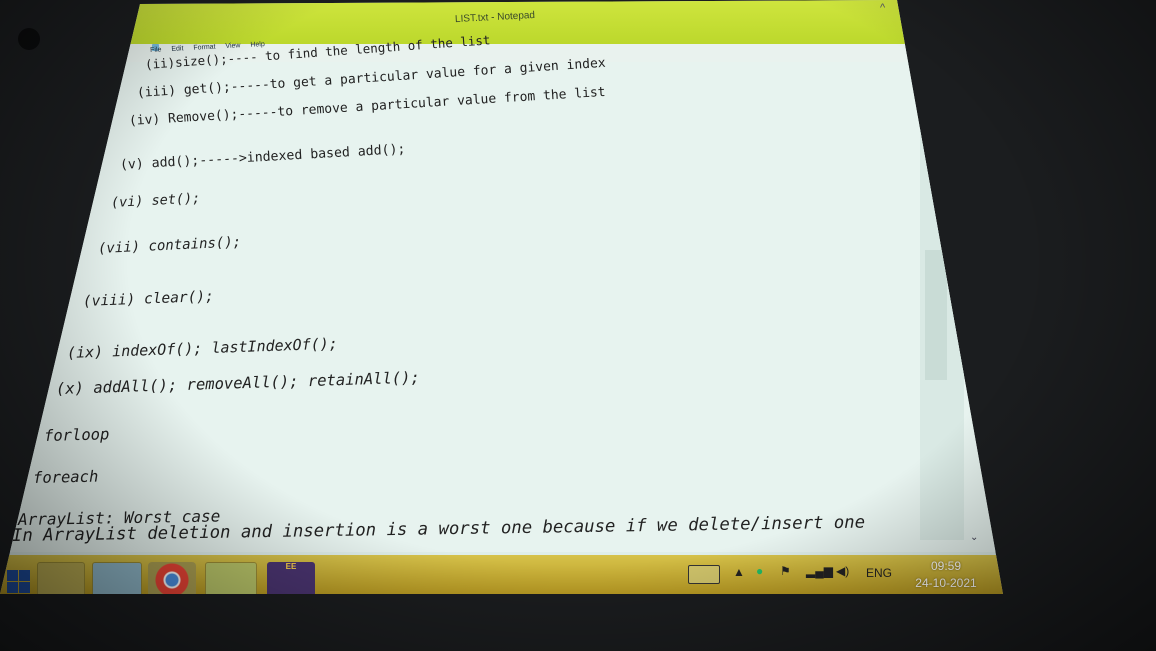 Image resolution: width=1156 pixels, height=651 pixels. What do you see at coordinates (842, 571) in the screenshot?
I see `volume-icon: ◀)` at bounding box center [842, 571].